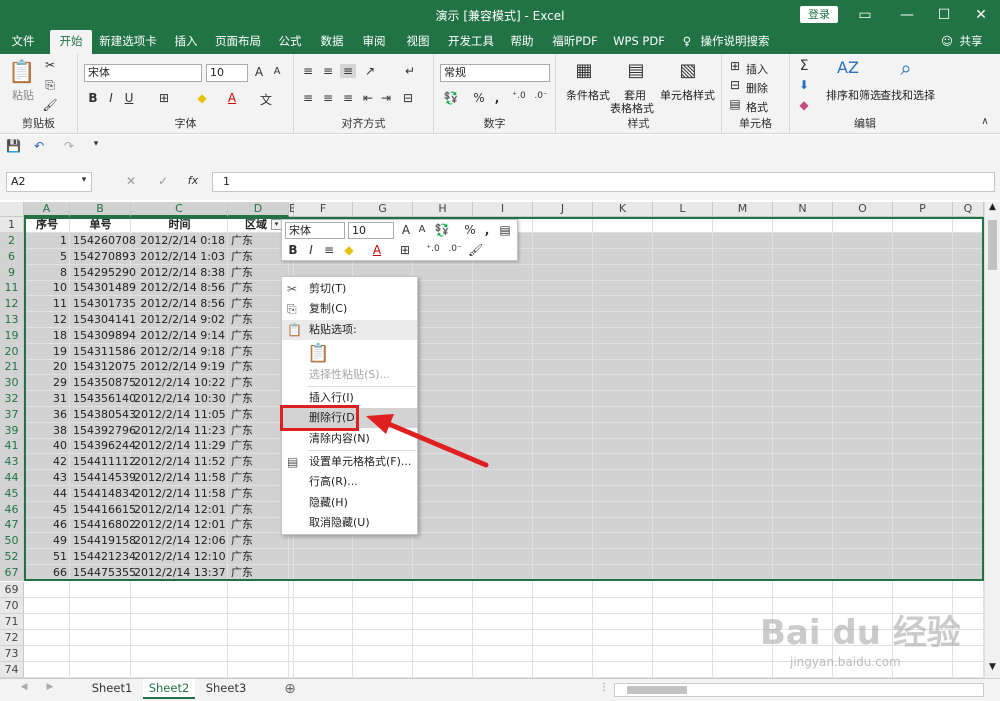 The height and width of the screenshot is (701, 1000). What do you see at coordinates (848, 67) in the screenshot?
I see `sort-filter-icon: AZ` at bounding box center [848, 67].